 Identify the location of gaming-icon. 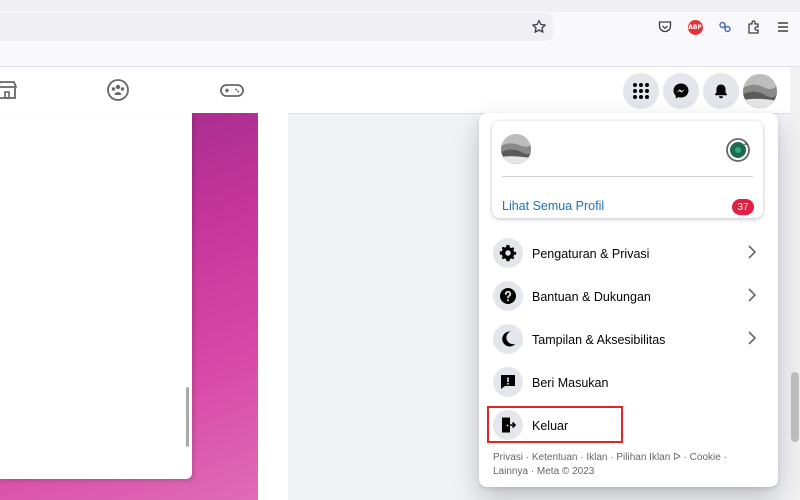
(232, 90).